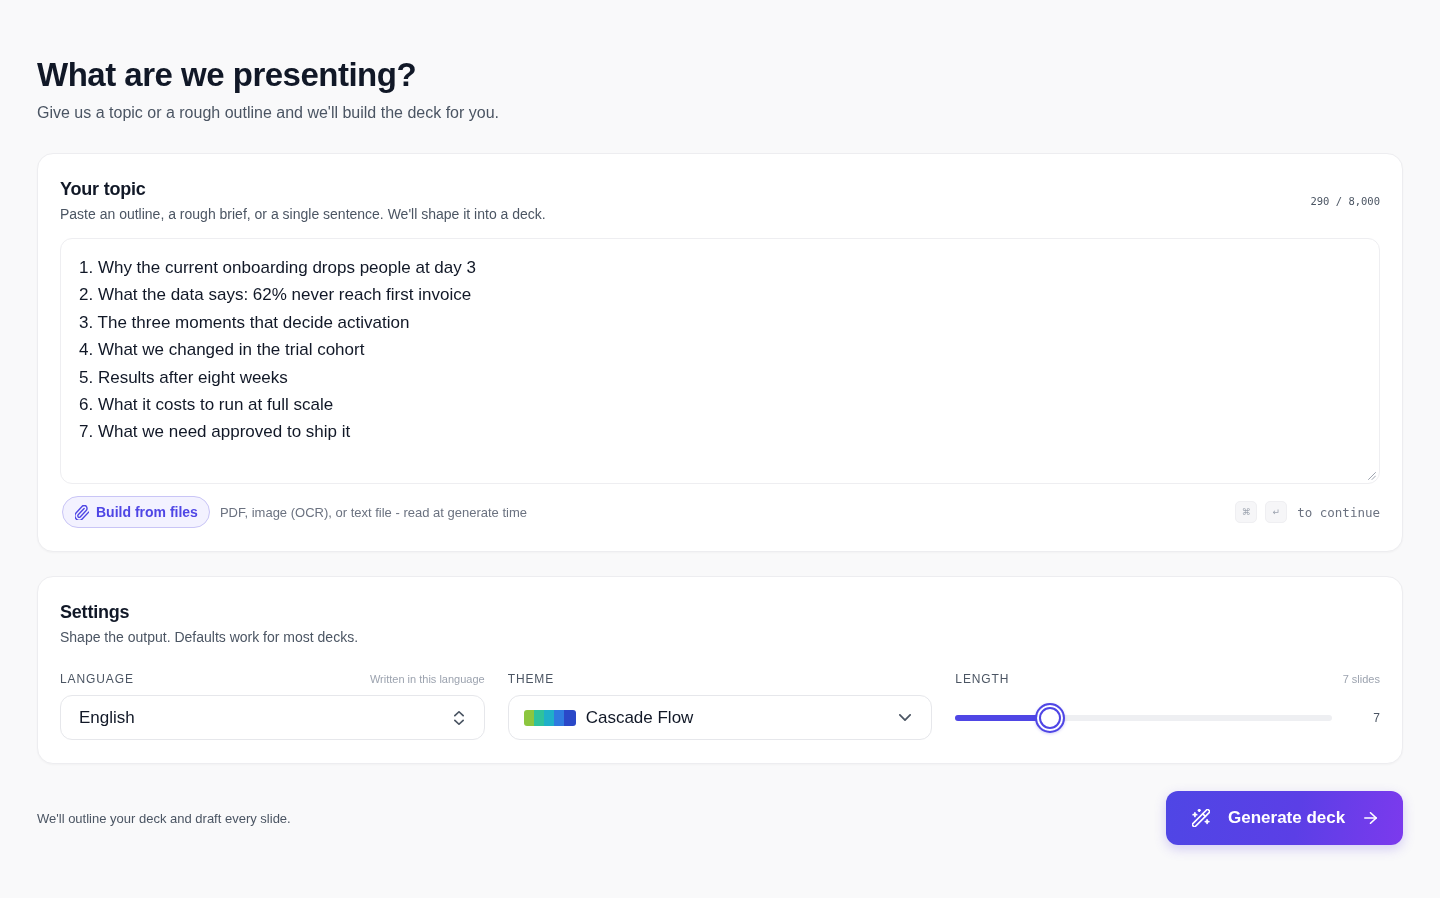 The image size is (1440, 898). What do you see at coordinates (209, 637) in the screenshot?
I see `section-description: Shape the output. Defaults work for most decks.` at bounding box center [209, 637].